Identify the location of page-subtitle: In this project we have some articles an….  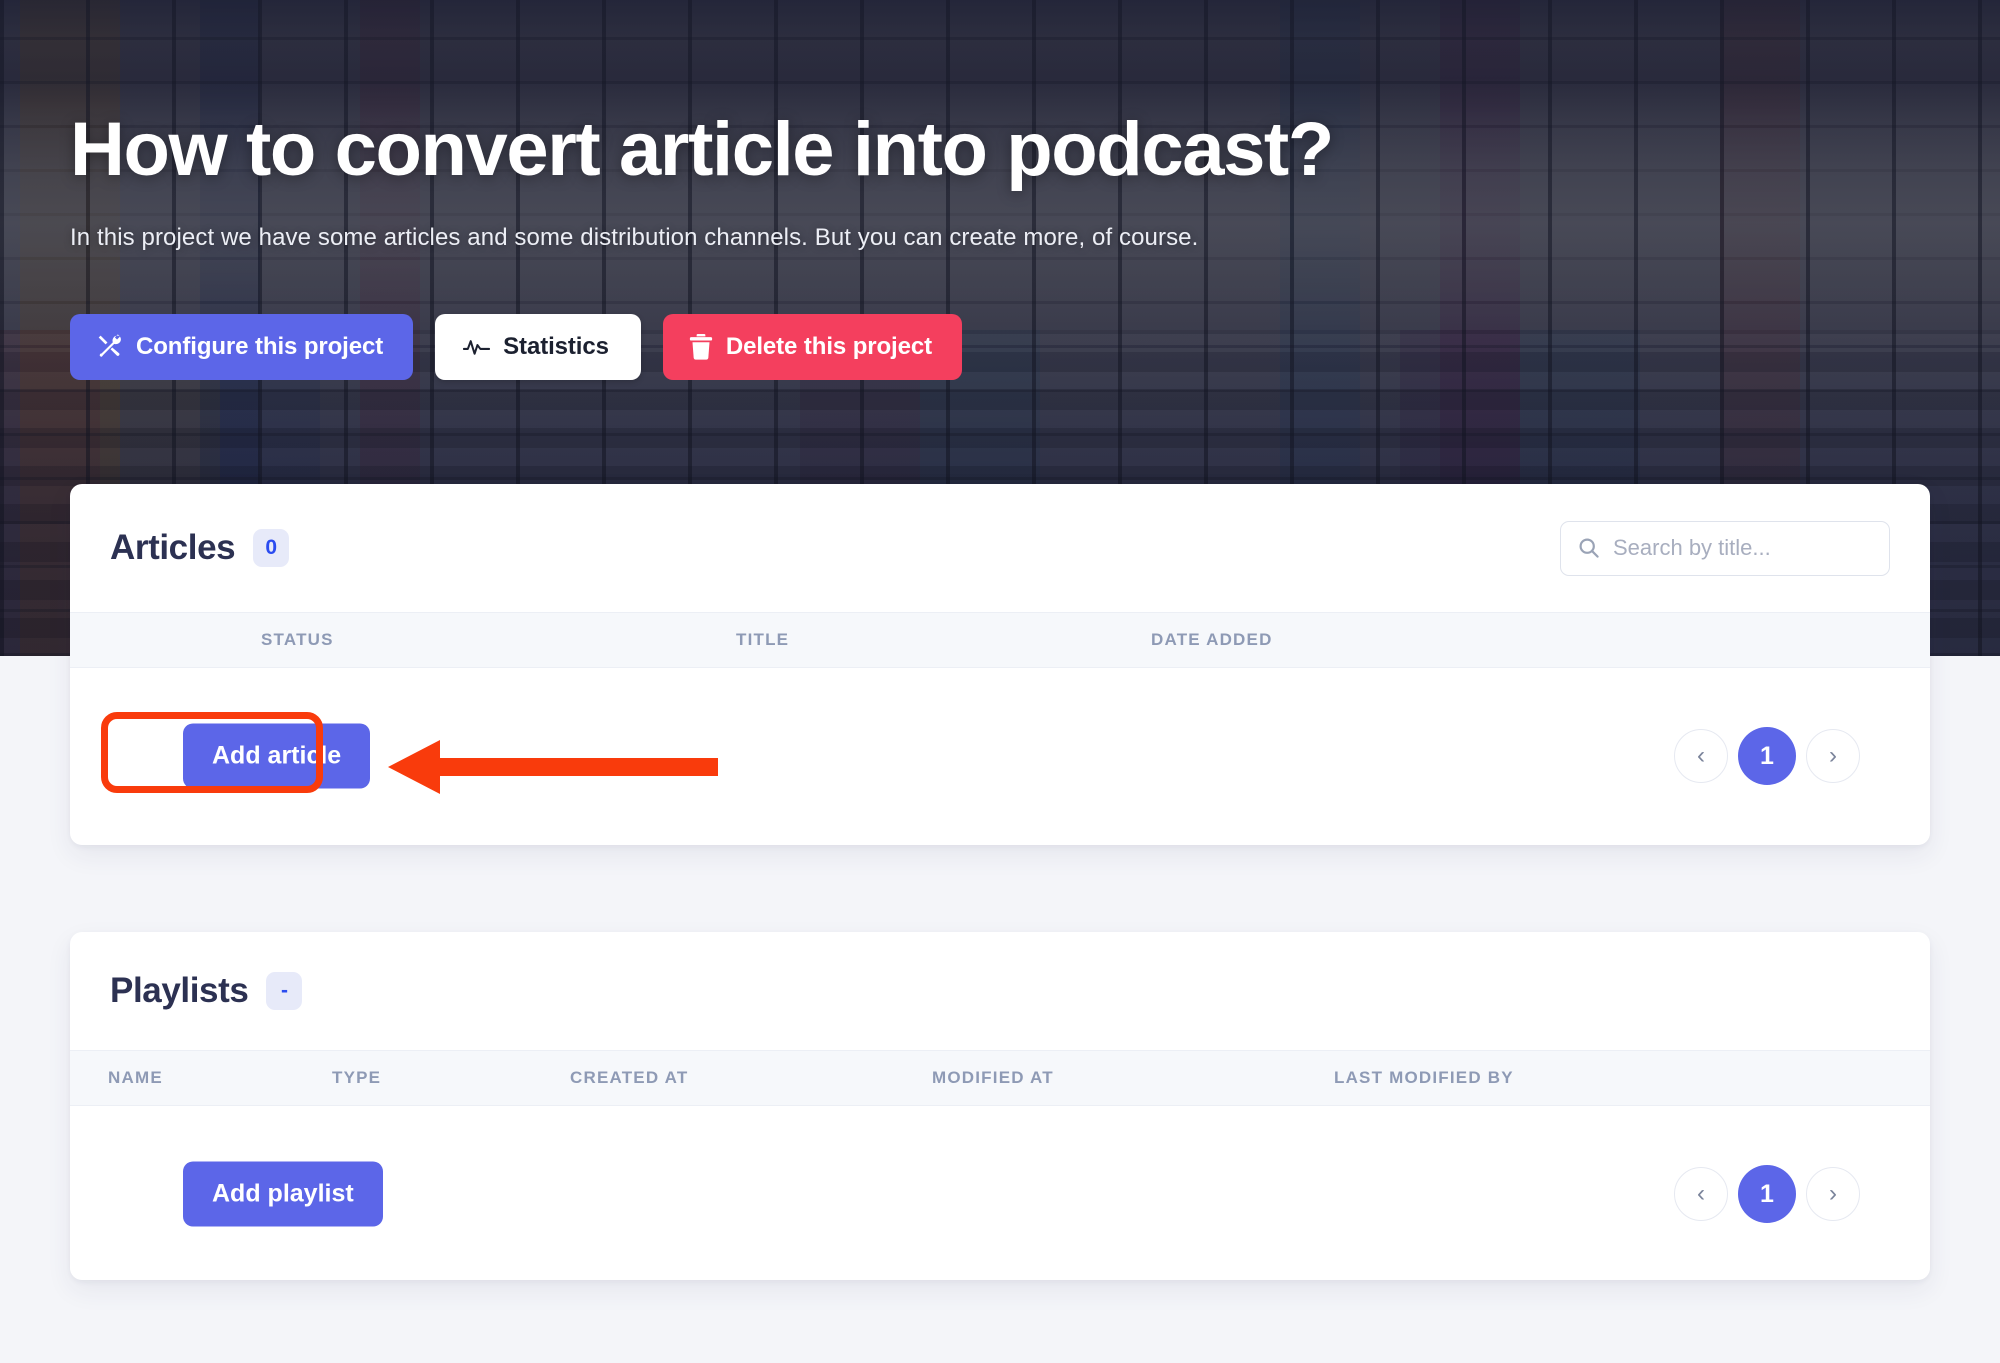
(634, 237).